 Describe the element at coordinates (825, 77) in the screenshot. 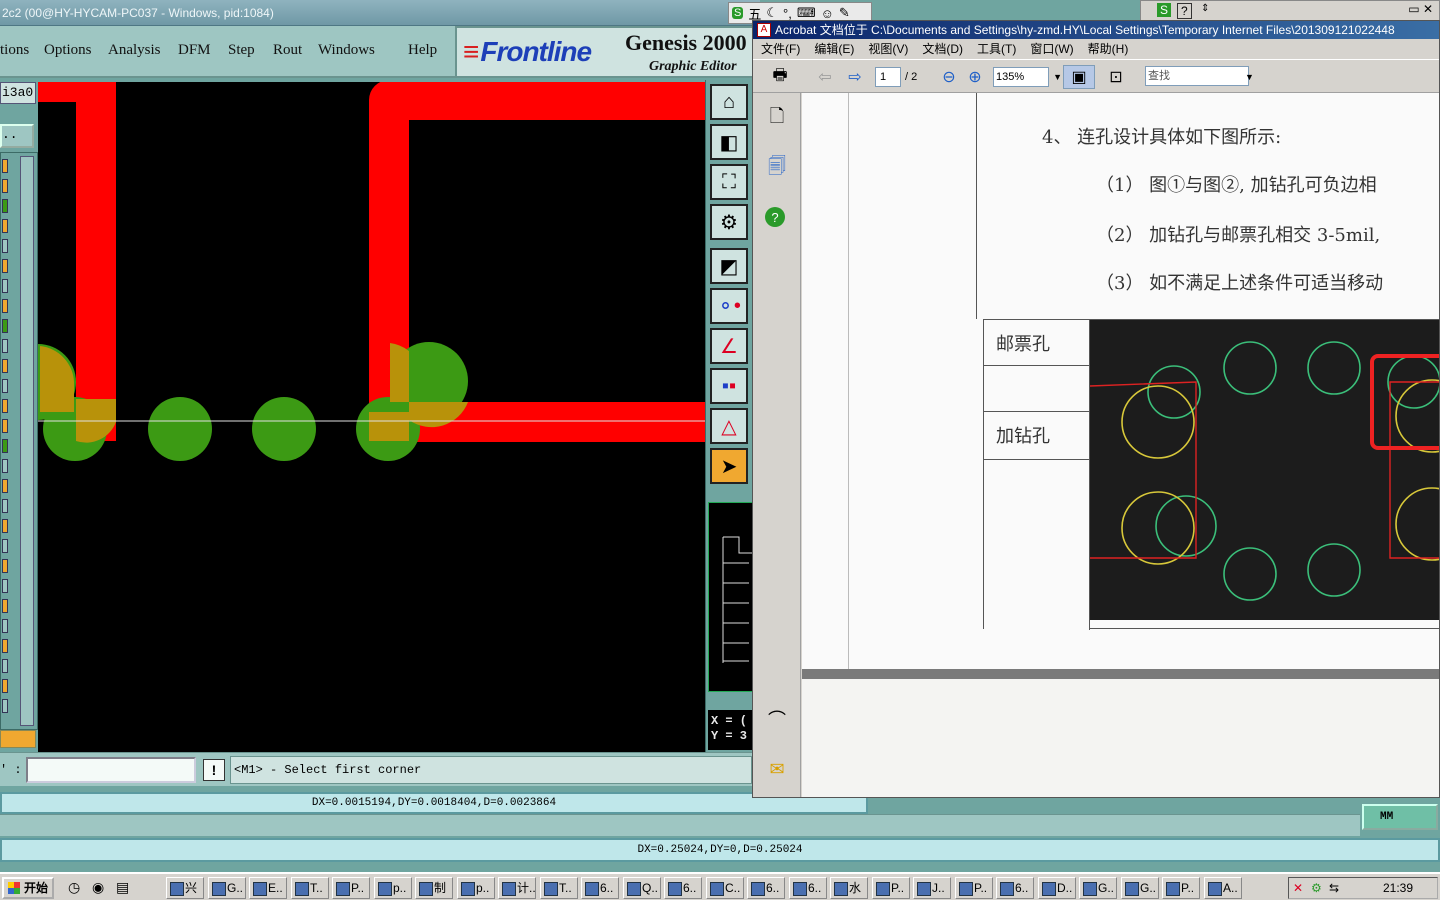

I see `prev-page-icon: ⇦` at that location.